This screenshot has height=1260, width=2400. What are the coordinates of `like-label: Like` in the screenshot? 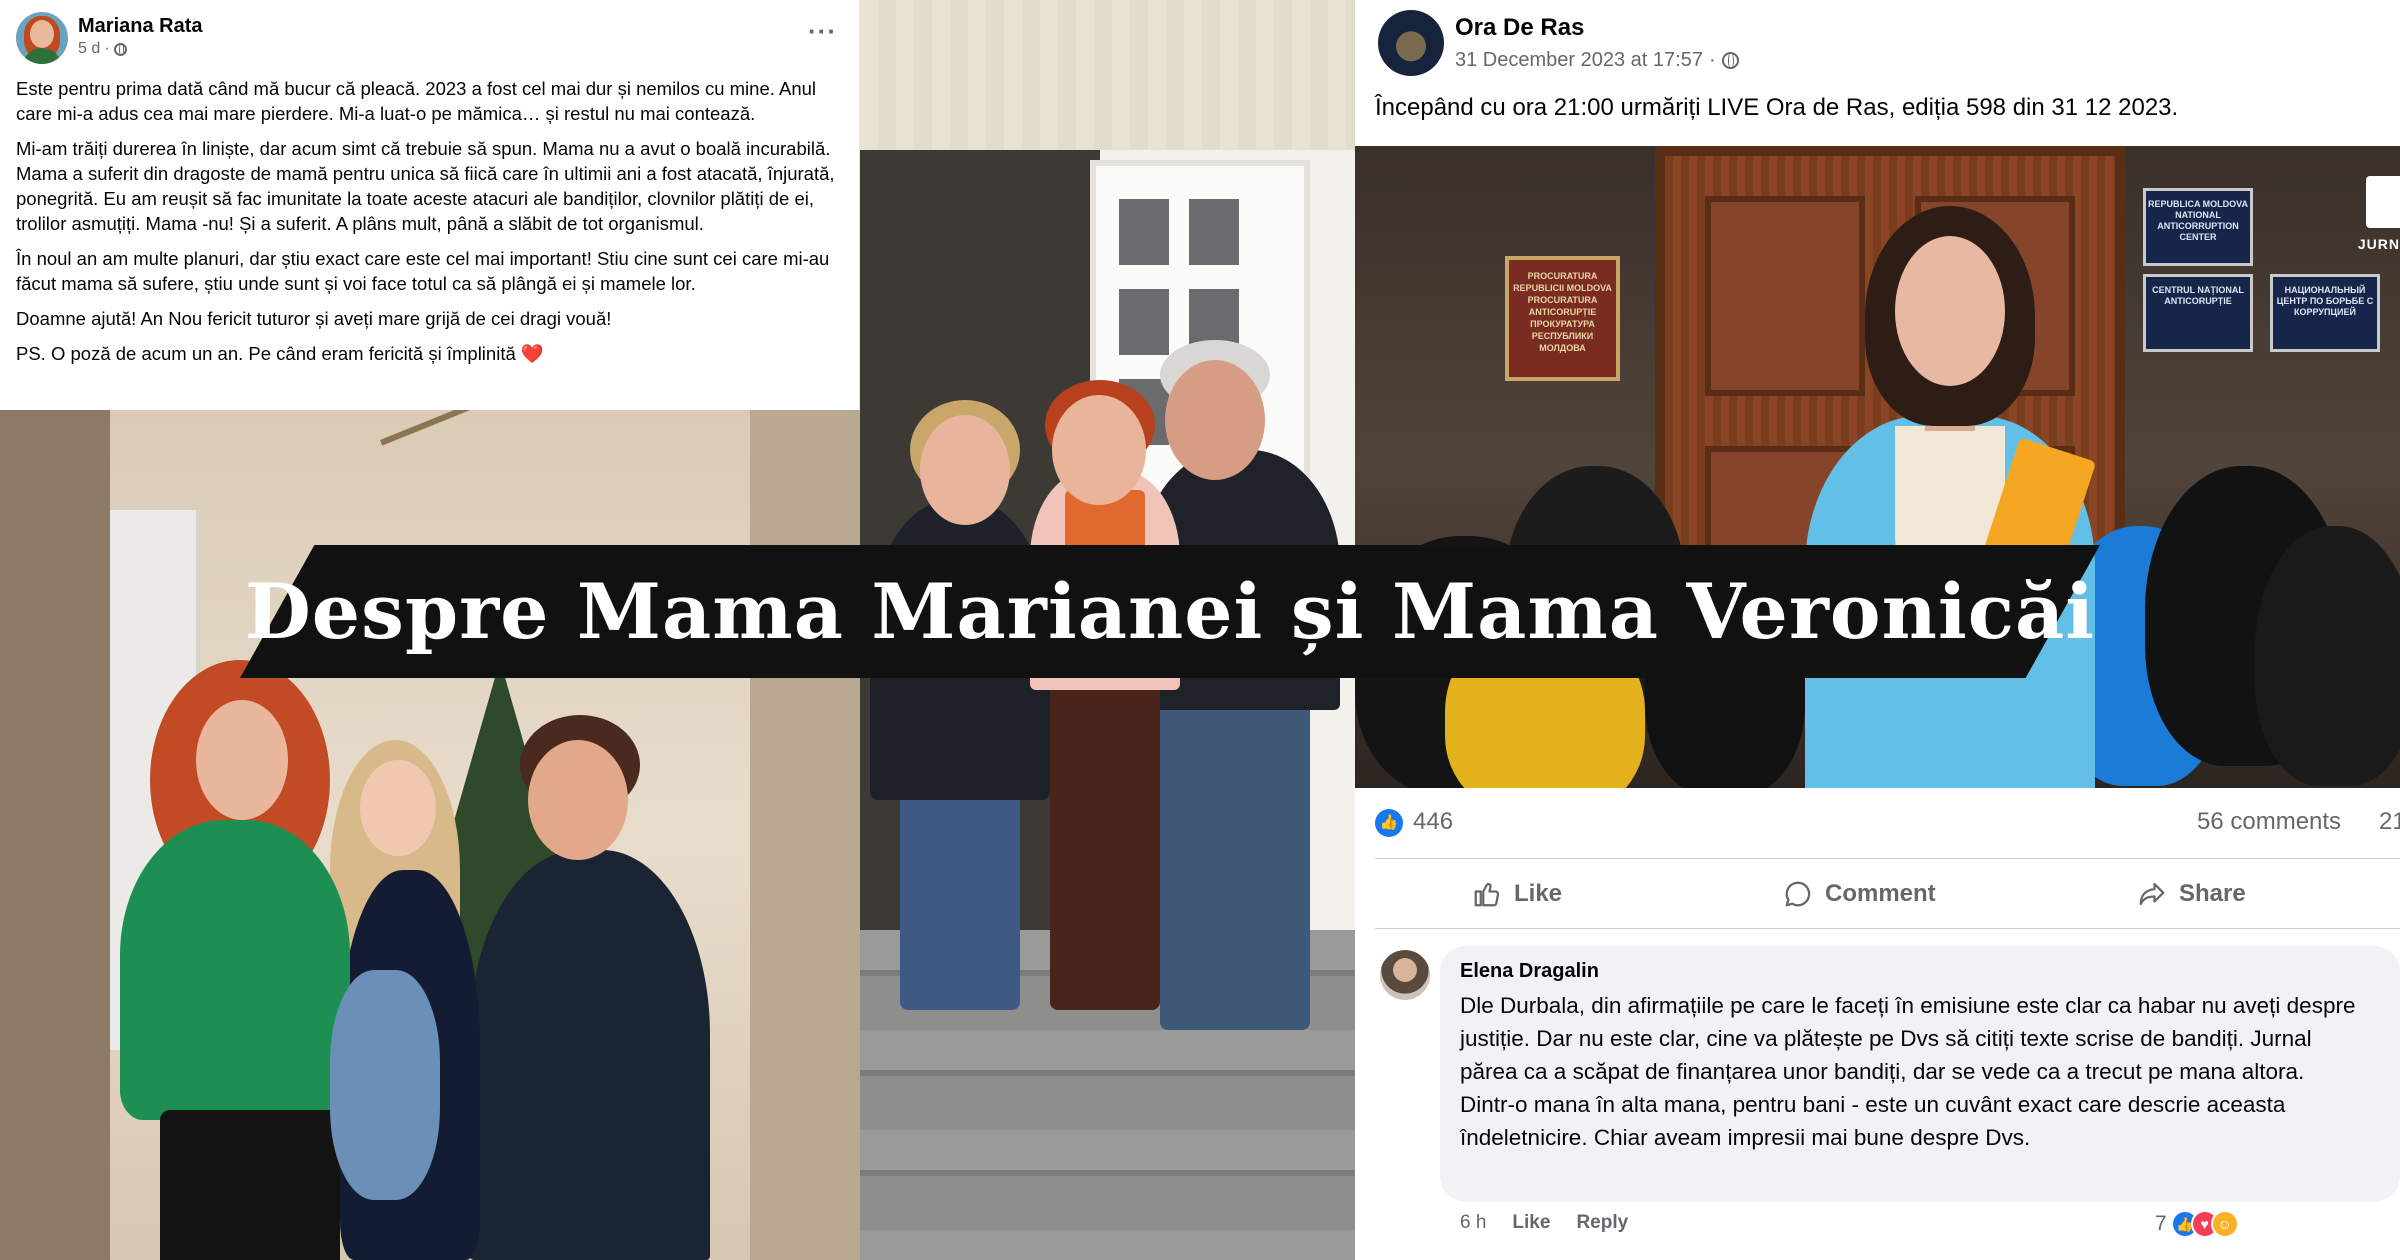 It's located at (1538, 893).